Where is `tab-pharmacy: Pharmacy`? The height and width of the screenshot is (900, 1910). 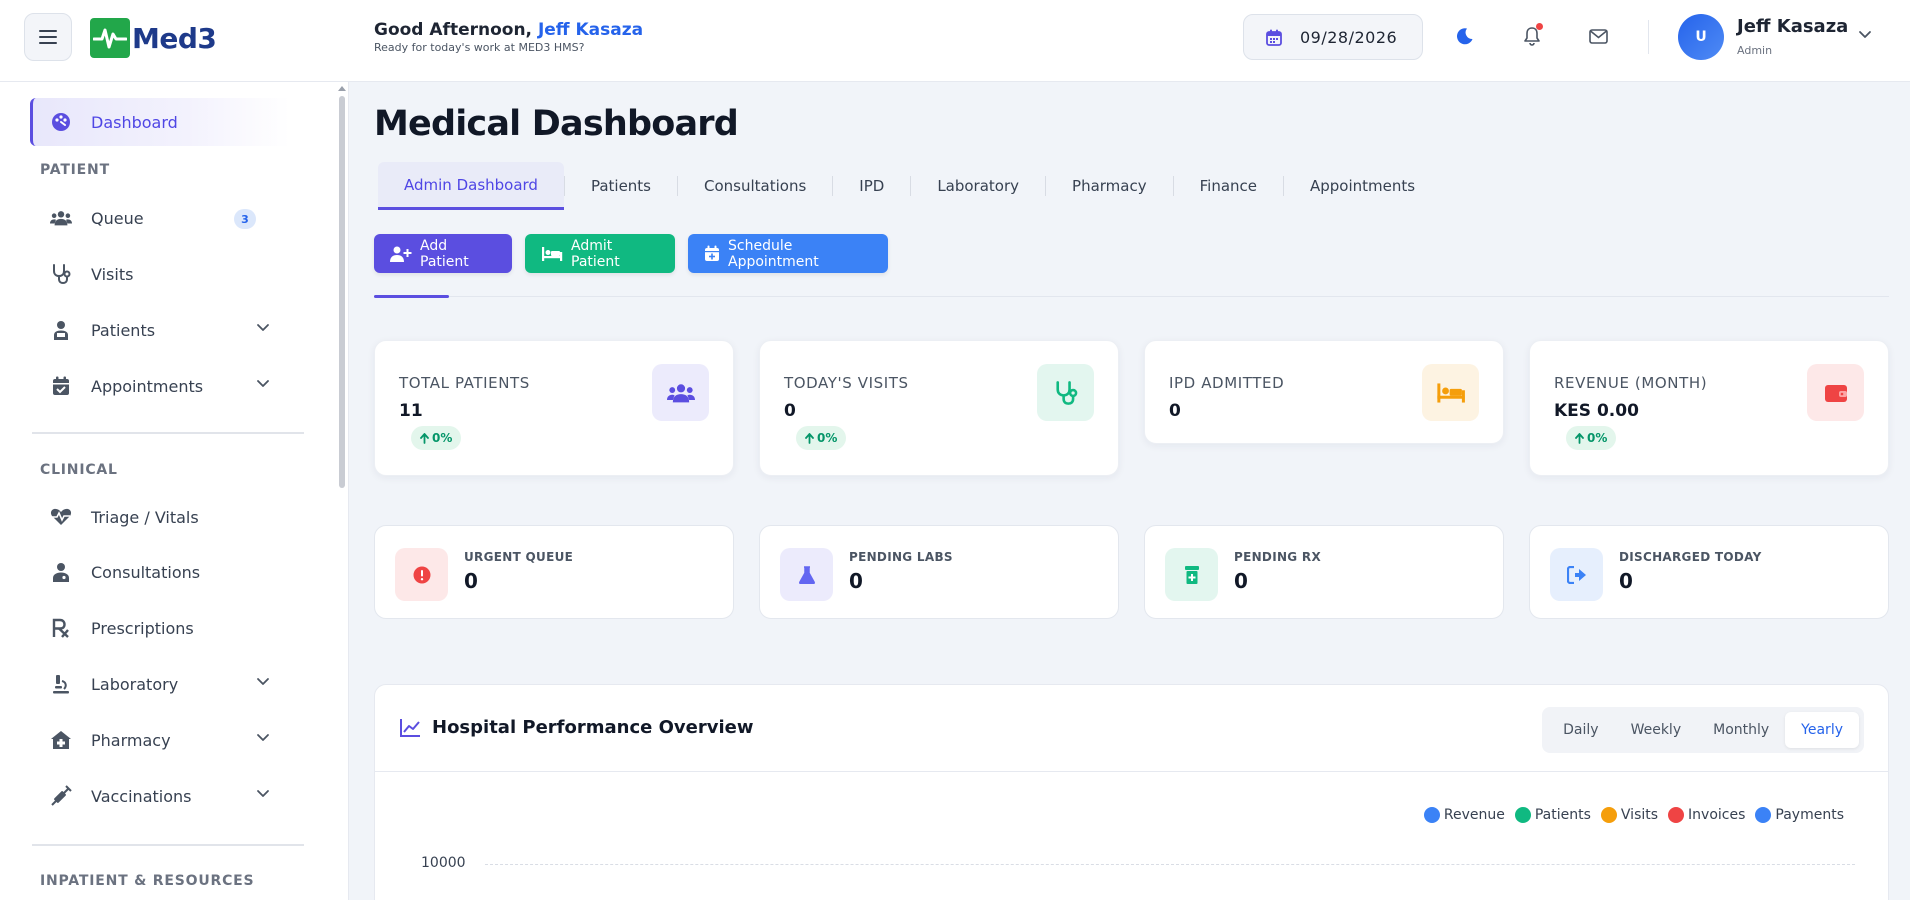 tab-pharmacy: Pharmacy is located at coordinates (1109, 186).